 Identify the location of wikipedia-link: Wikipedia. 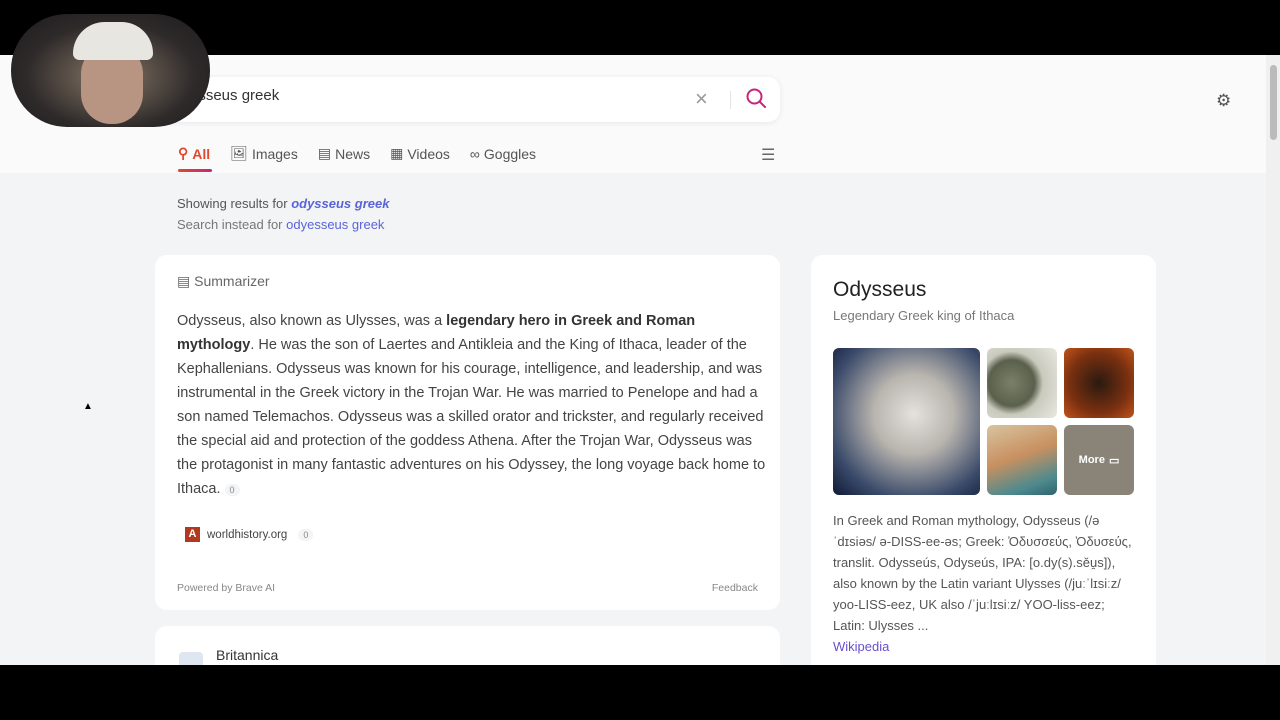
(985, 646).